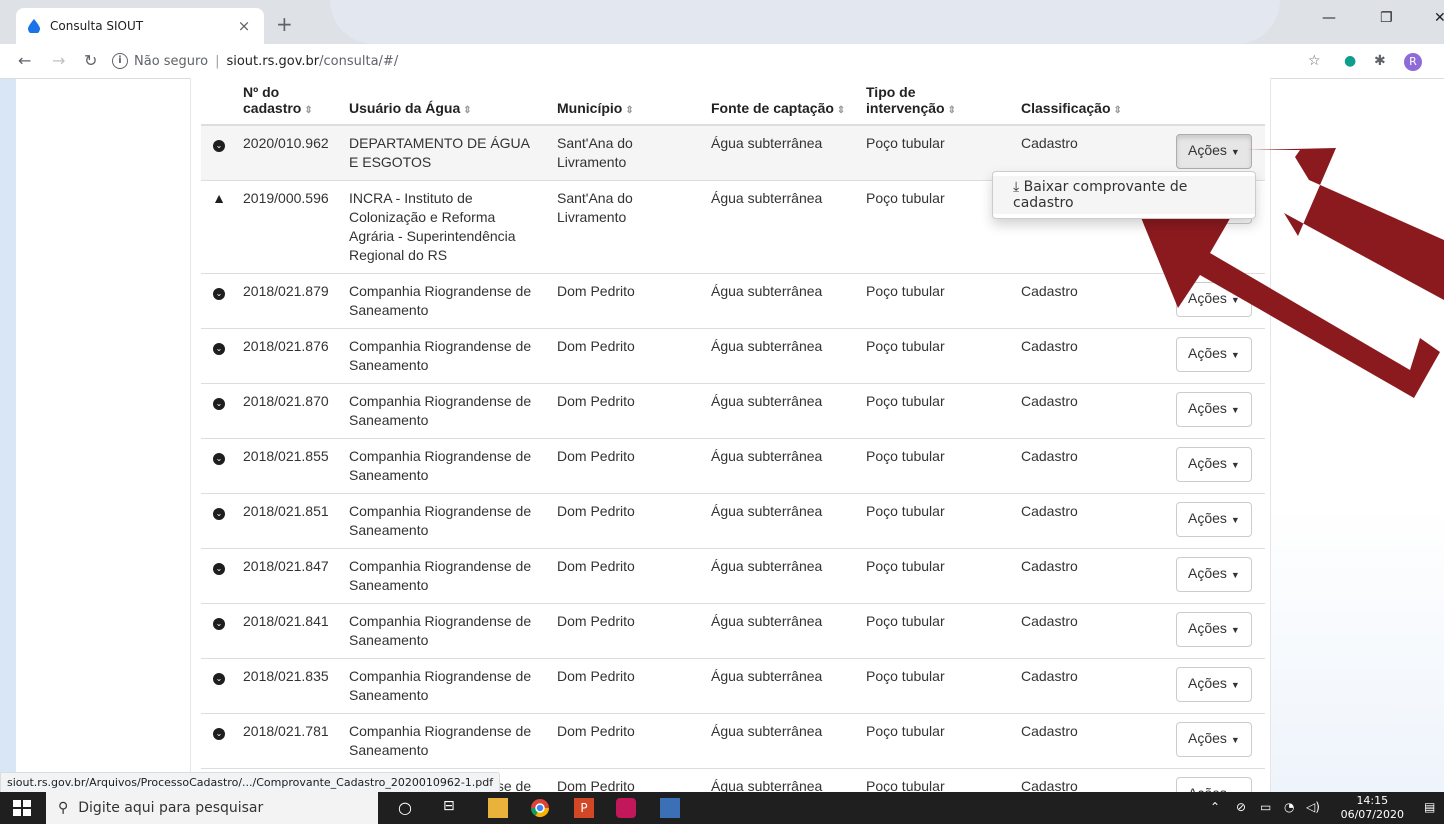 The height and width of the screenshot is (824, 1444). Describe the element at coordinates (498, 808) in the screenshot. I see `file-explorer-icon` at that location.